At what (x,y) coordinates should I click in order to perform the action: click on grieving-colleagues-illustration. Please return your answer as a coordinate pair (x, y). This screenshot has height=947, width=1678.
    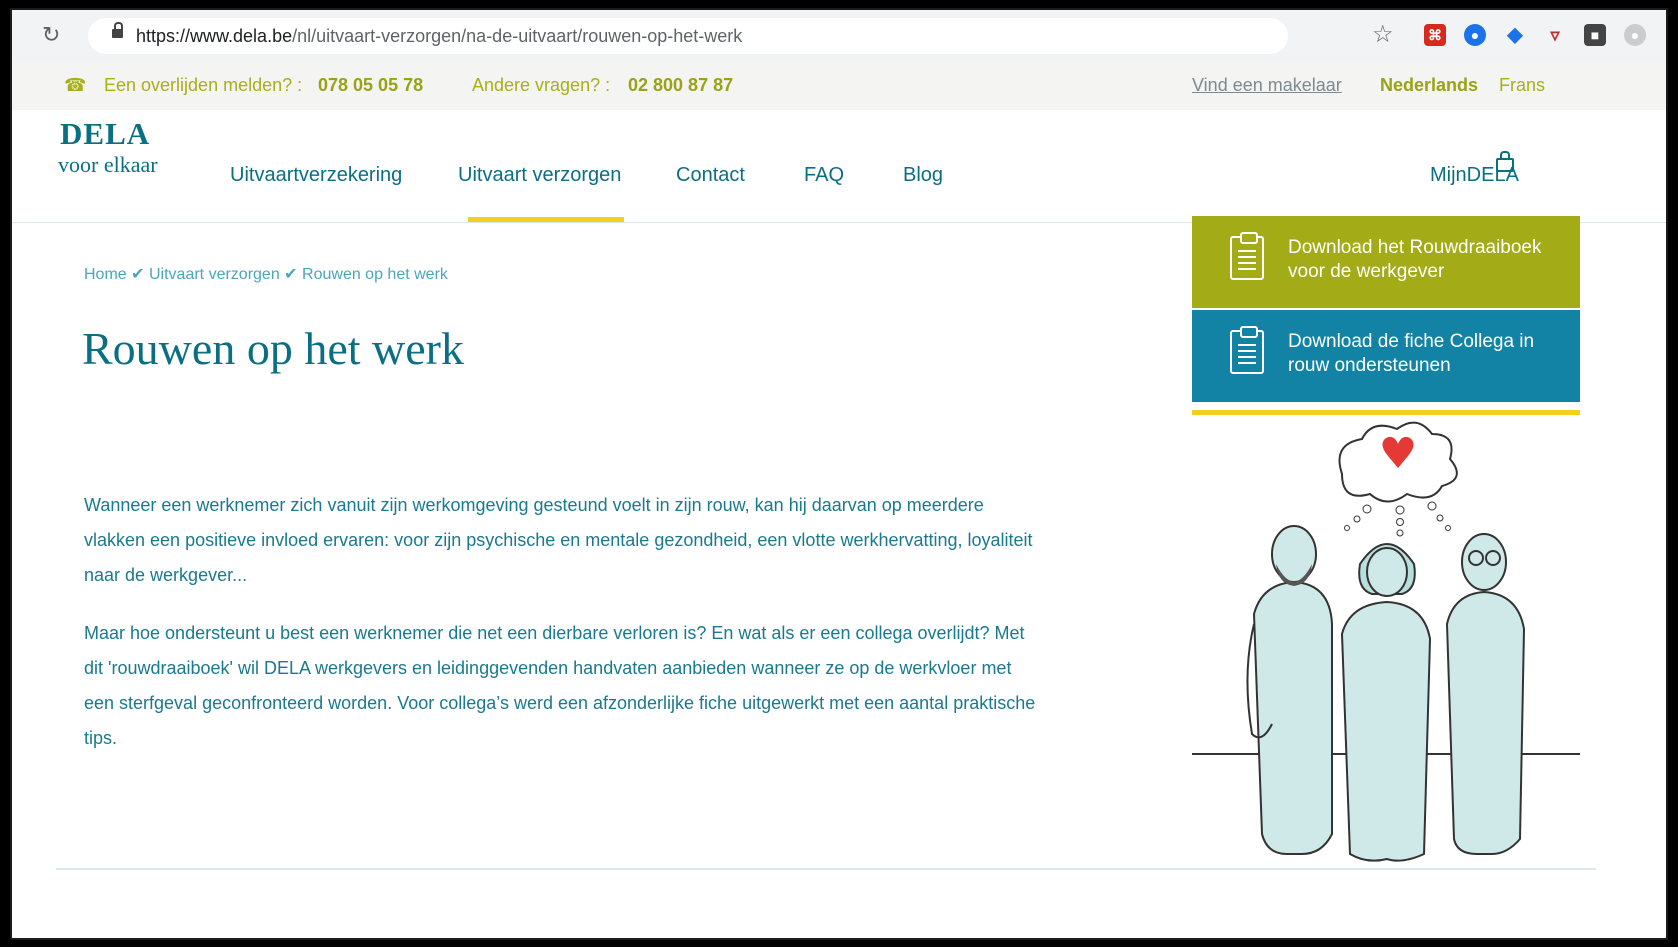
    Looking at the image, I should click on (1386, 641).